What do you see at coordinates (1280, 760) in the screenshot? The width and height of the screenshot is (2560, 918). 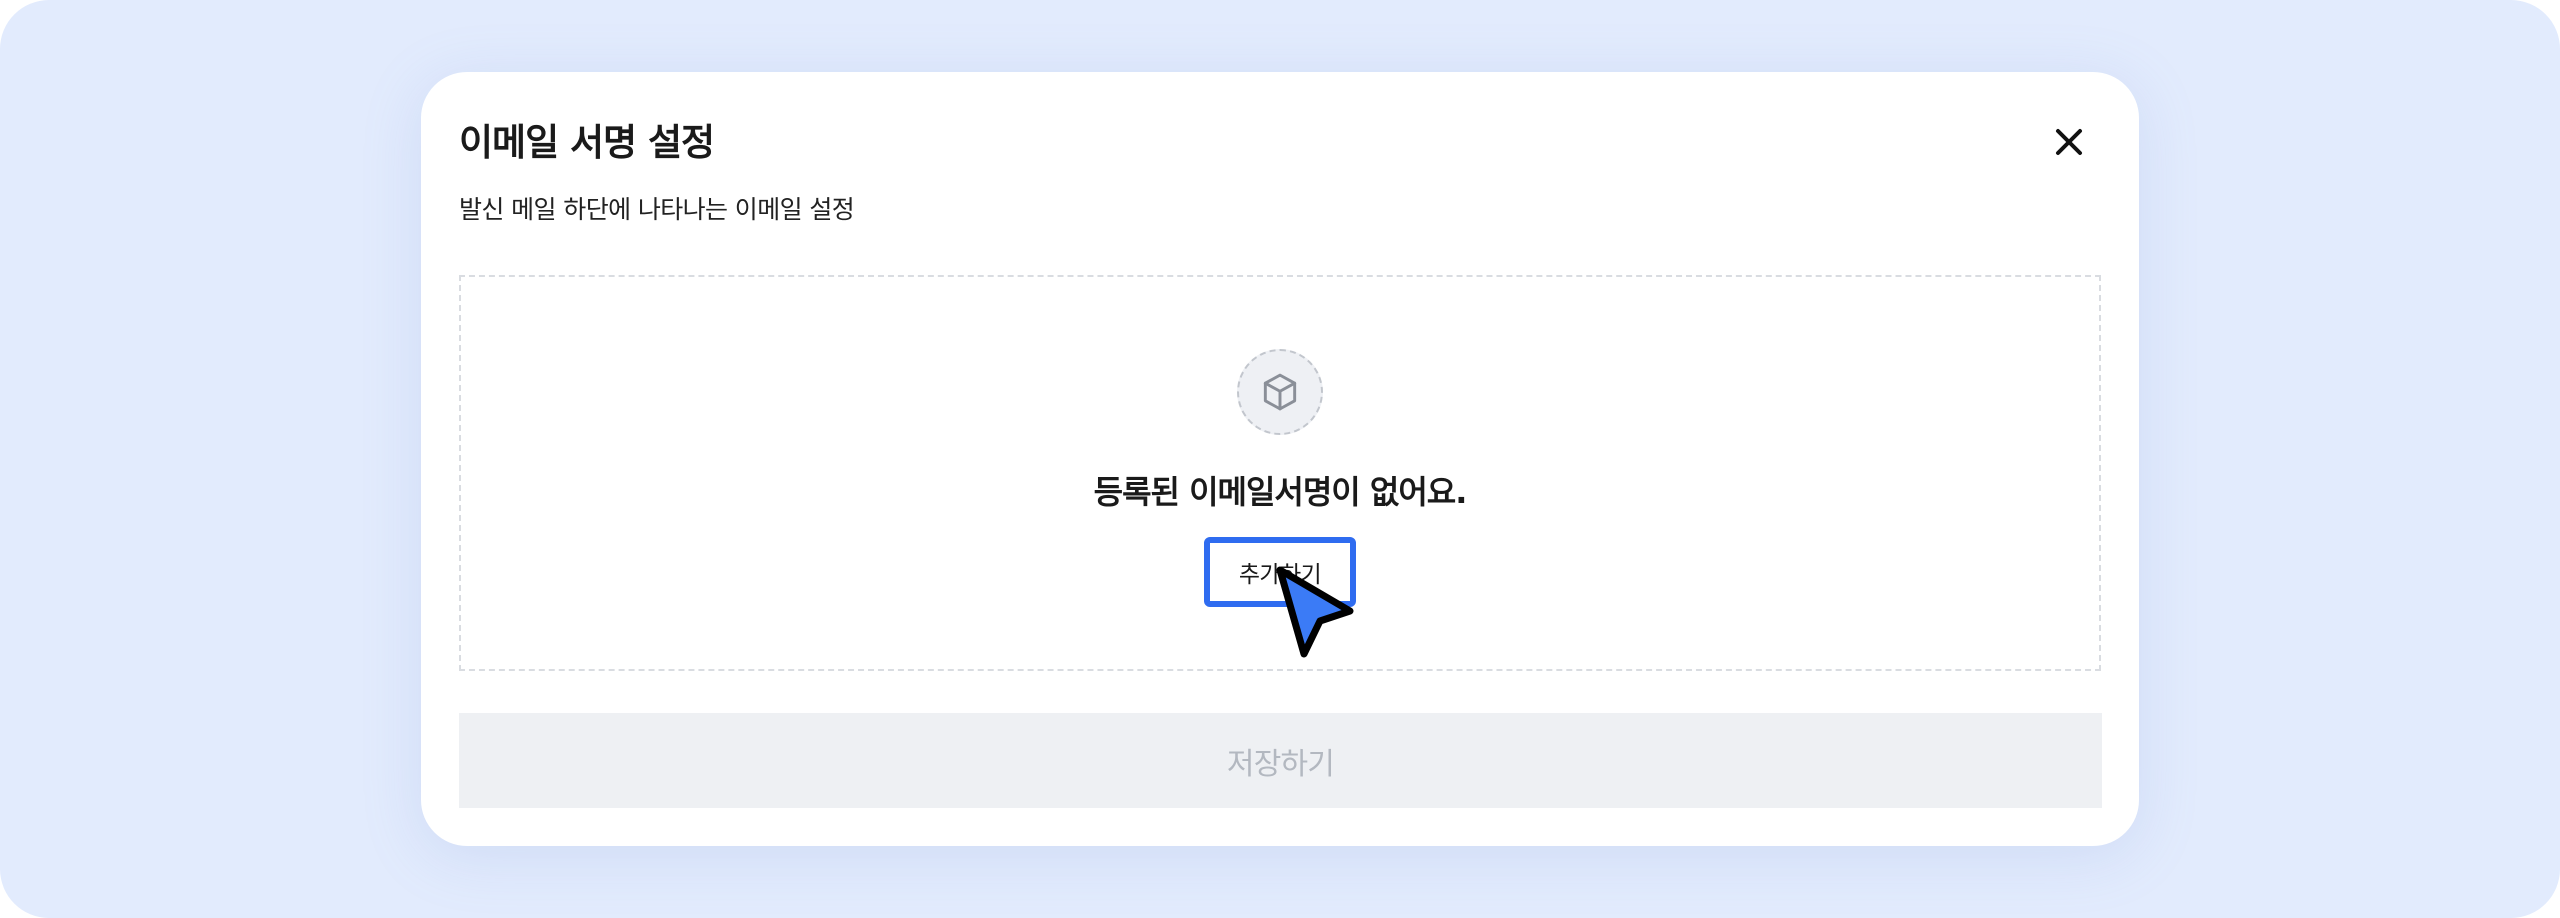 I see `save-button: 저장하기` at bounding box center [1280, 760].